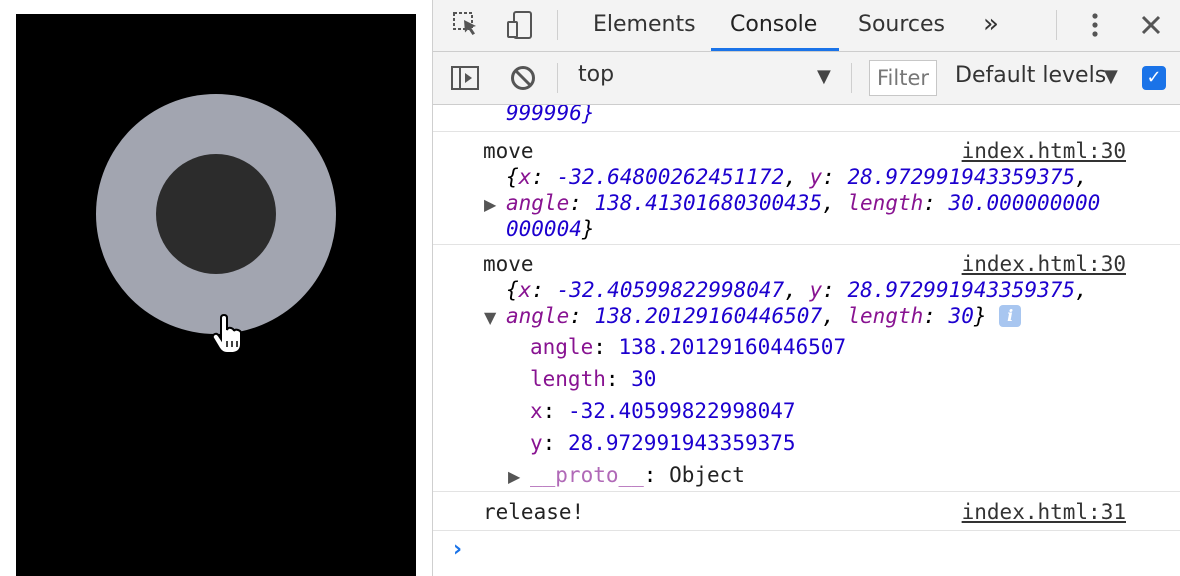 This screenshot has height=576, width=1180. What do you see at coordinates (467, 25) in the screenshot?
I see `inspect-element-icon` at bounding box center [467, 25].